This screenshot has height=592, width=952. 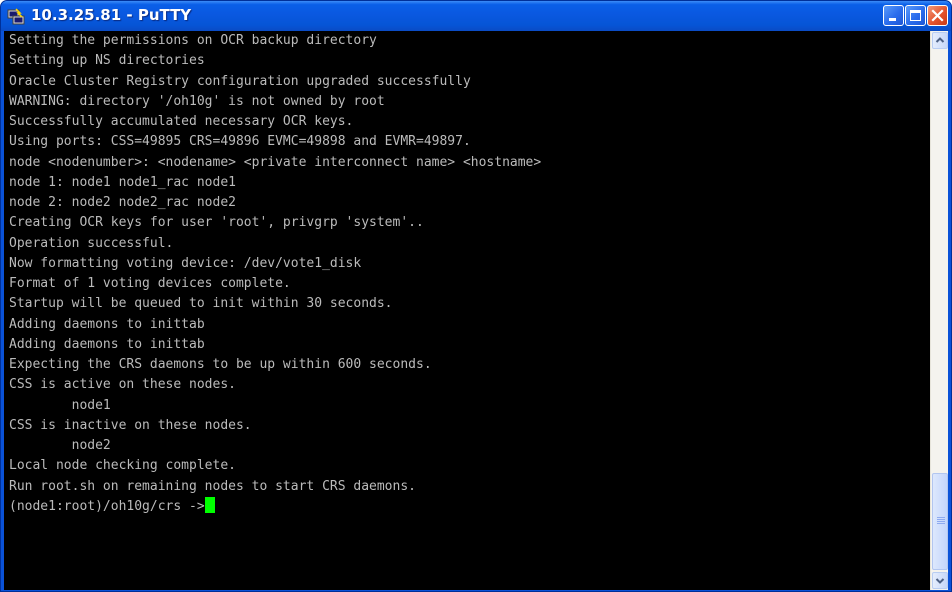 What do you see at coordinates (209, 504) in the screenshot?
I see `terminal-cursor` at bounding box center [209, 504].